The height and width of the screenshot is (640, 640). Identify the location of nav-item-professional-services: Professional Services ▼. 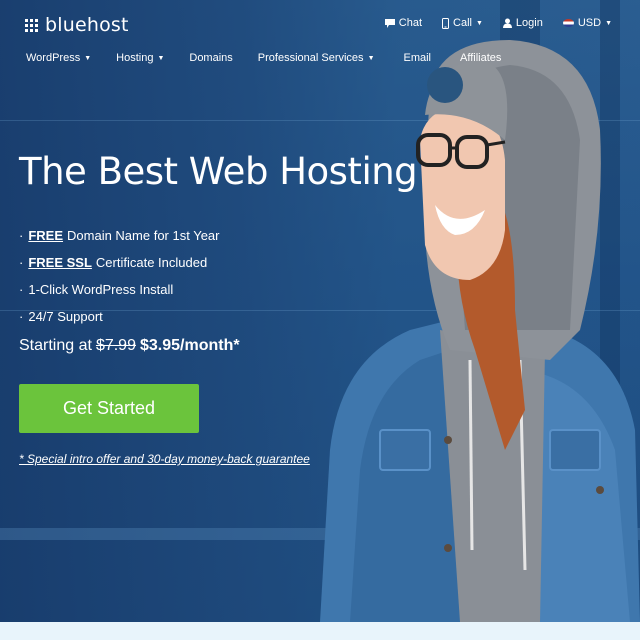
(316, 58).